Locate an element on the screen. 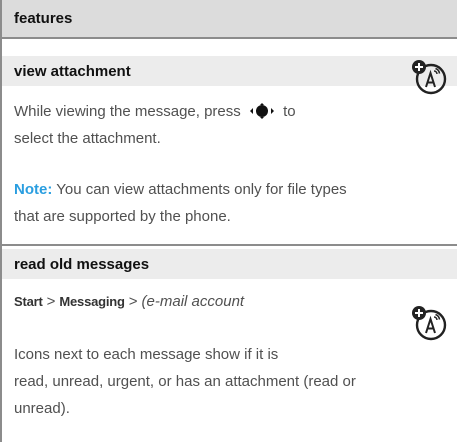  instruction-text-2: to is located at coordinates (289, 111).